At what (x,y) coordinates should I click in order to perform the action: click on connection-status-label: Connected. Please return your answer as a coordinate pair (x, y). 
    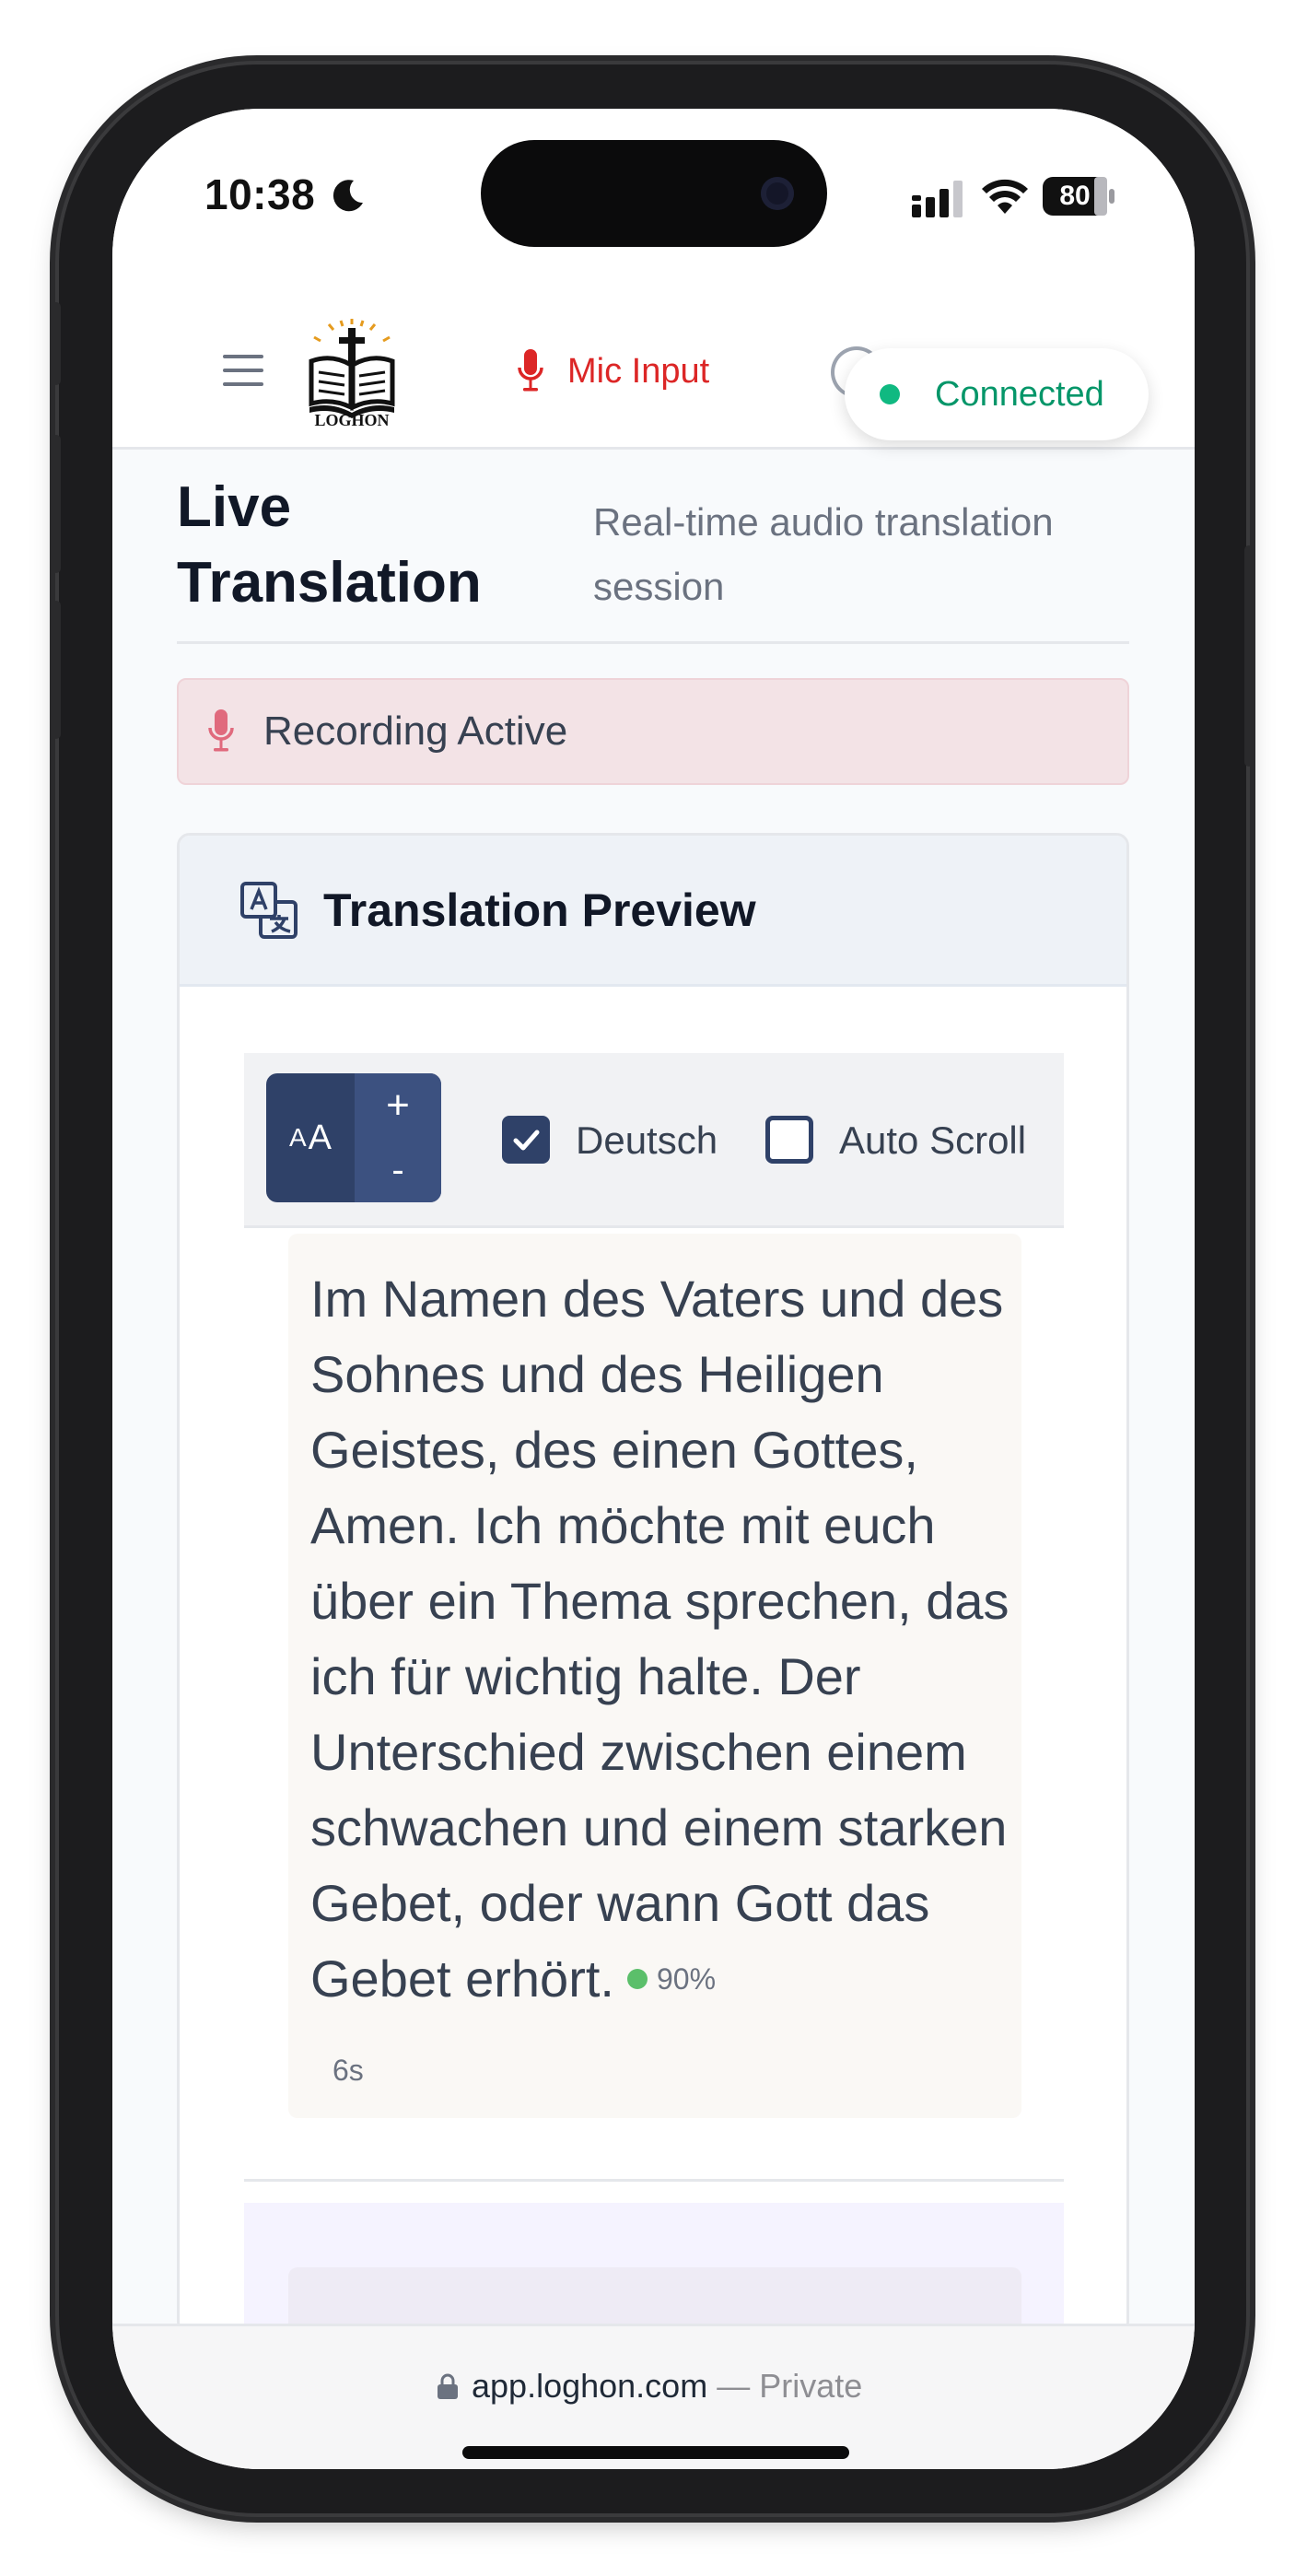
    Looking at the image, I should click on (1019, 394).